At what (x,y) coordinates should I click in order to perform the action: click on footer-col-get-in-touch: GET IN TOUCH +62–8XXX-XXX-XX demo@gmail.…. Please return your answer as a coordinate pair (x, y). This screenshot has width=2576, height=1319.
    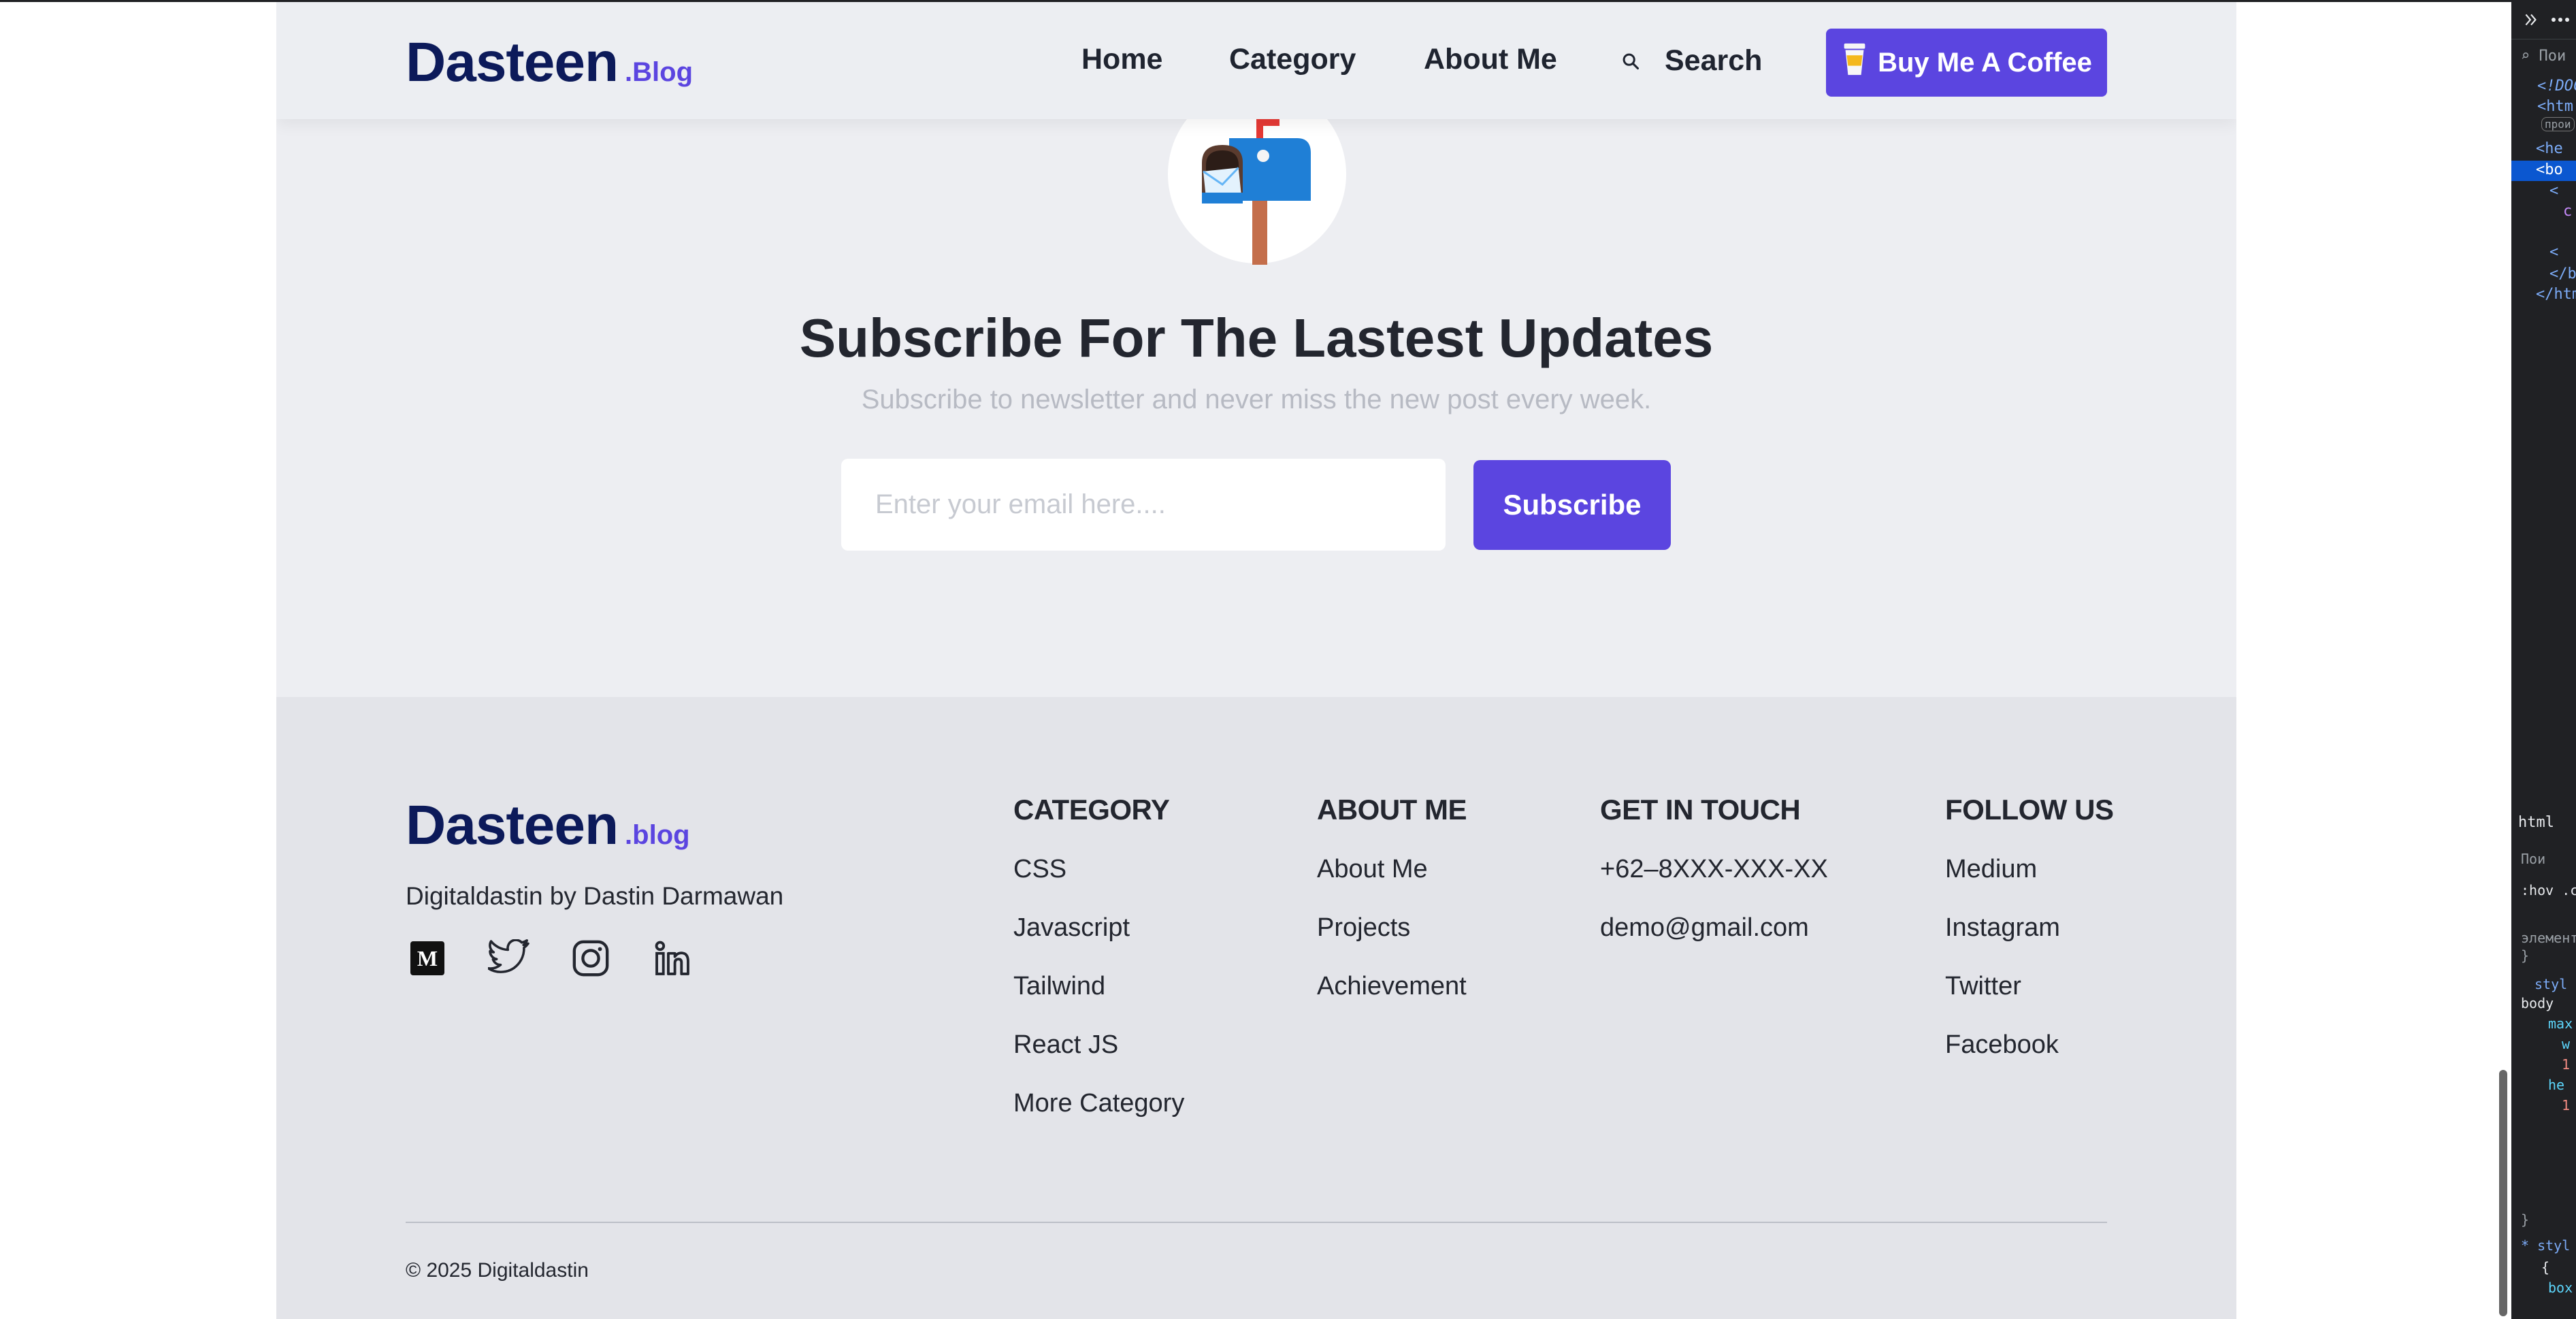
    Looking at the image, I should click on (1714, 882).